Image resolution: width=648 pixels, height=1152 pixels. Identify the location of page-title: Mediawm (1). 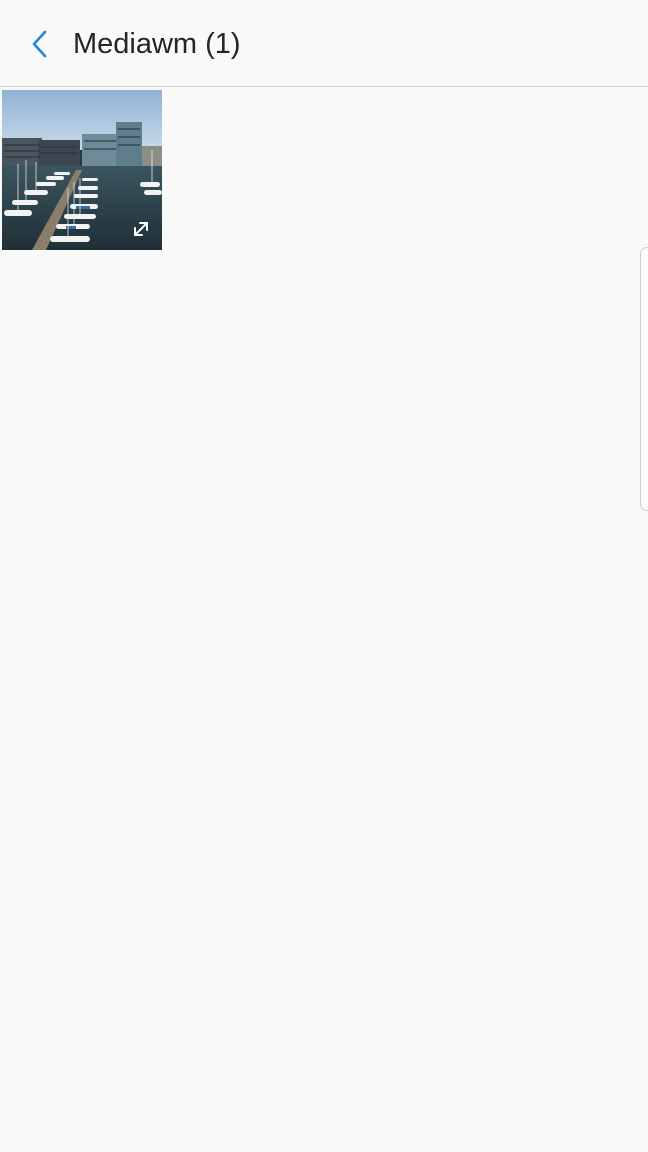
(157, 44).